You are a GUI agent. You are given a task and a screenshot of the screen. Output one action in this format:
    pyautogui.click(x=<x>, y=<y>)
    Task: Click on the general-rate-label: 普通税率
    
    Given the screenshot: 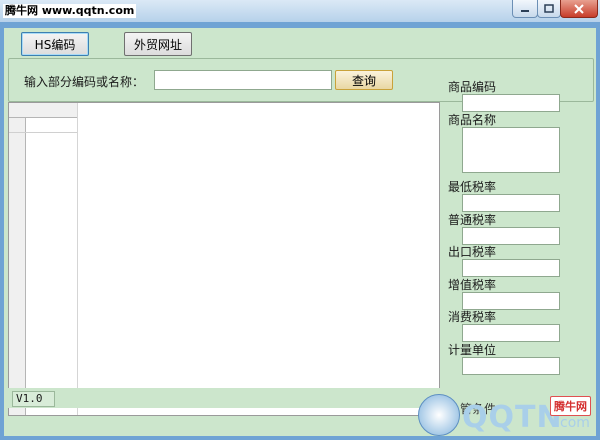 What is the action you would take?
    pyautogui.click(x=472, y=220)
    